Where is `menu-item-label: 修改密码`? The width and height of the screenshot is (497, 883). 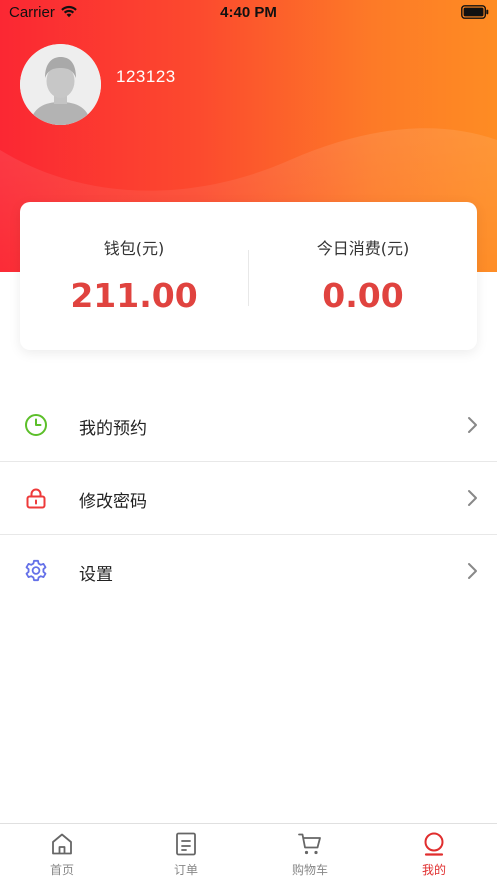 menu-item-label: 修改密码 is located at coordinates (113, 502).